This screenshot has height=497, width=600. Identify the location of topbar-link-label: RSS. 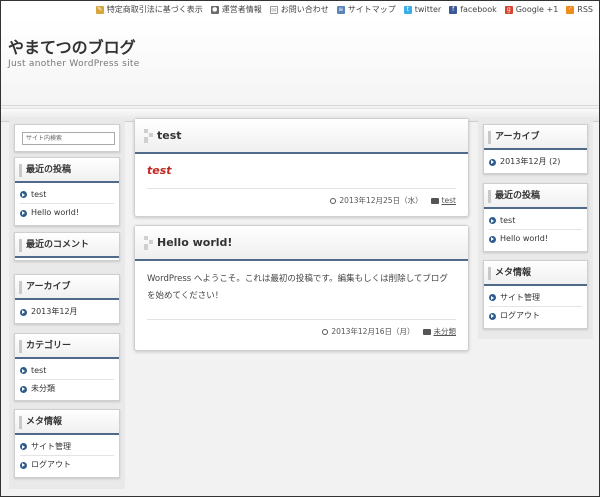
(585, 9).